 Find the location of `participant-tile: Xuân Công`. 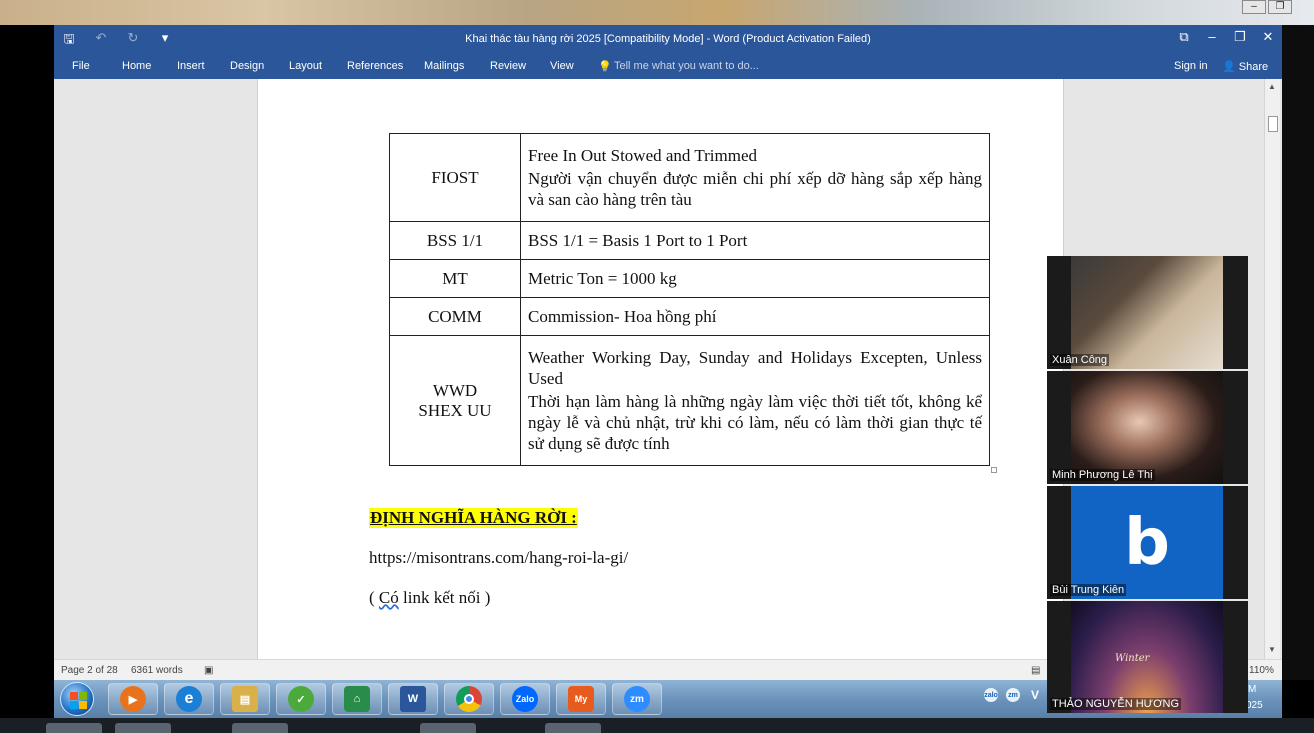

participant-tile: Xuân Công is located at coordinates (1147, 312).